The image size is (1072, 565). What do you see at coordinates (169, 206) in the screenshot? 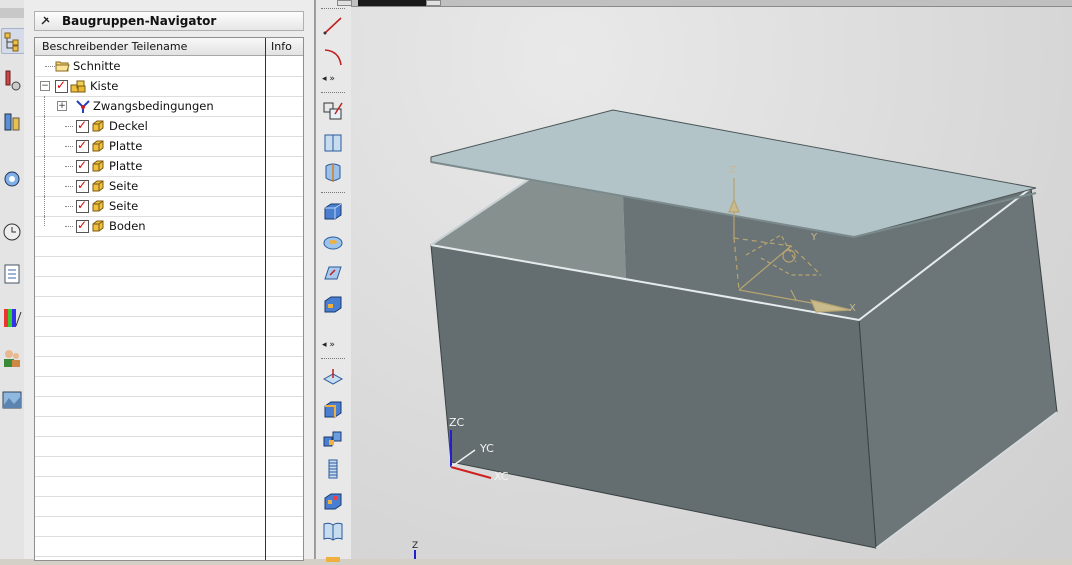
I see `tree-row-seite-2: Seite` at bounding box center [169, 206].